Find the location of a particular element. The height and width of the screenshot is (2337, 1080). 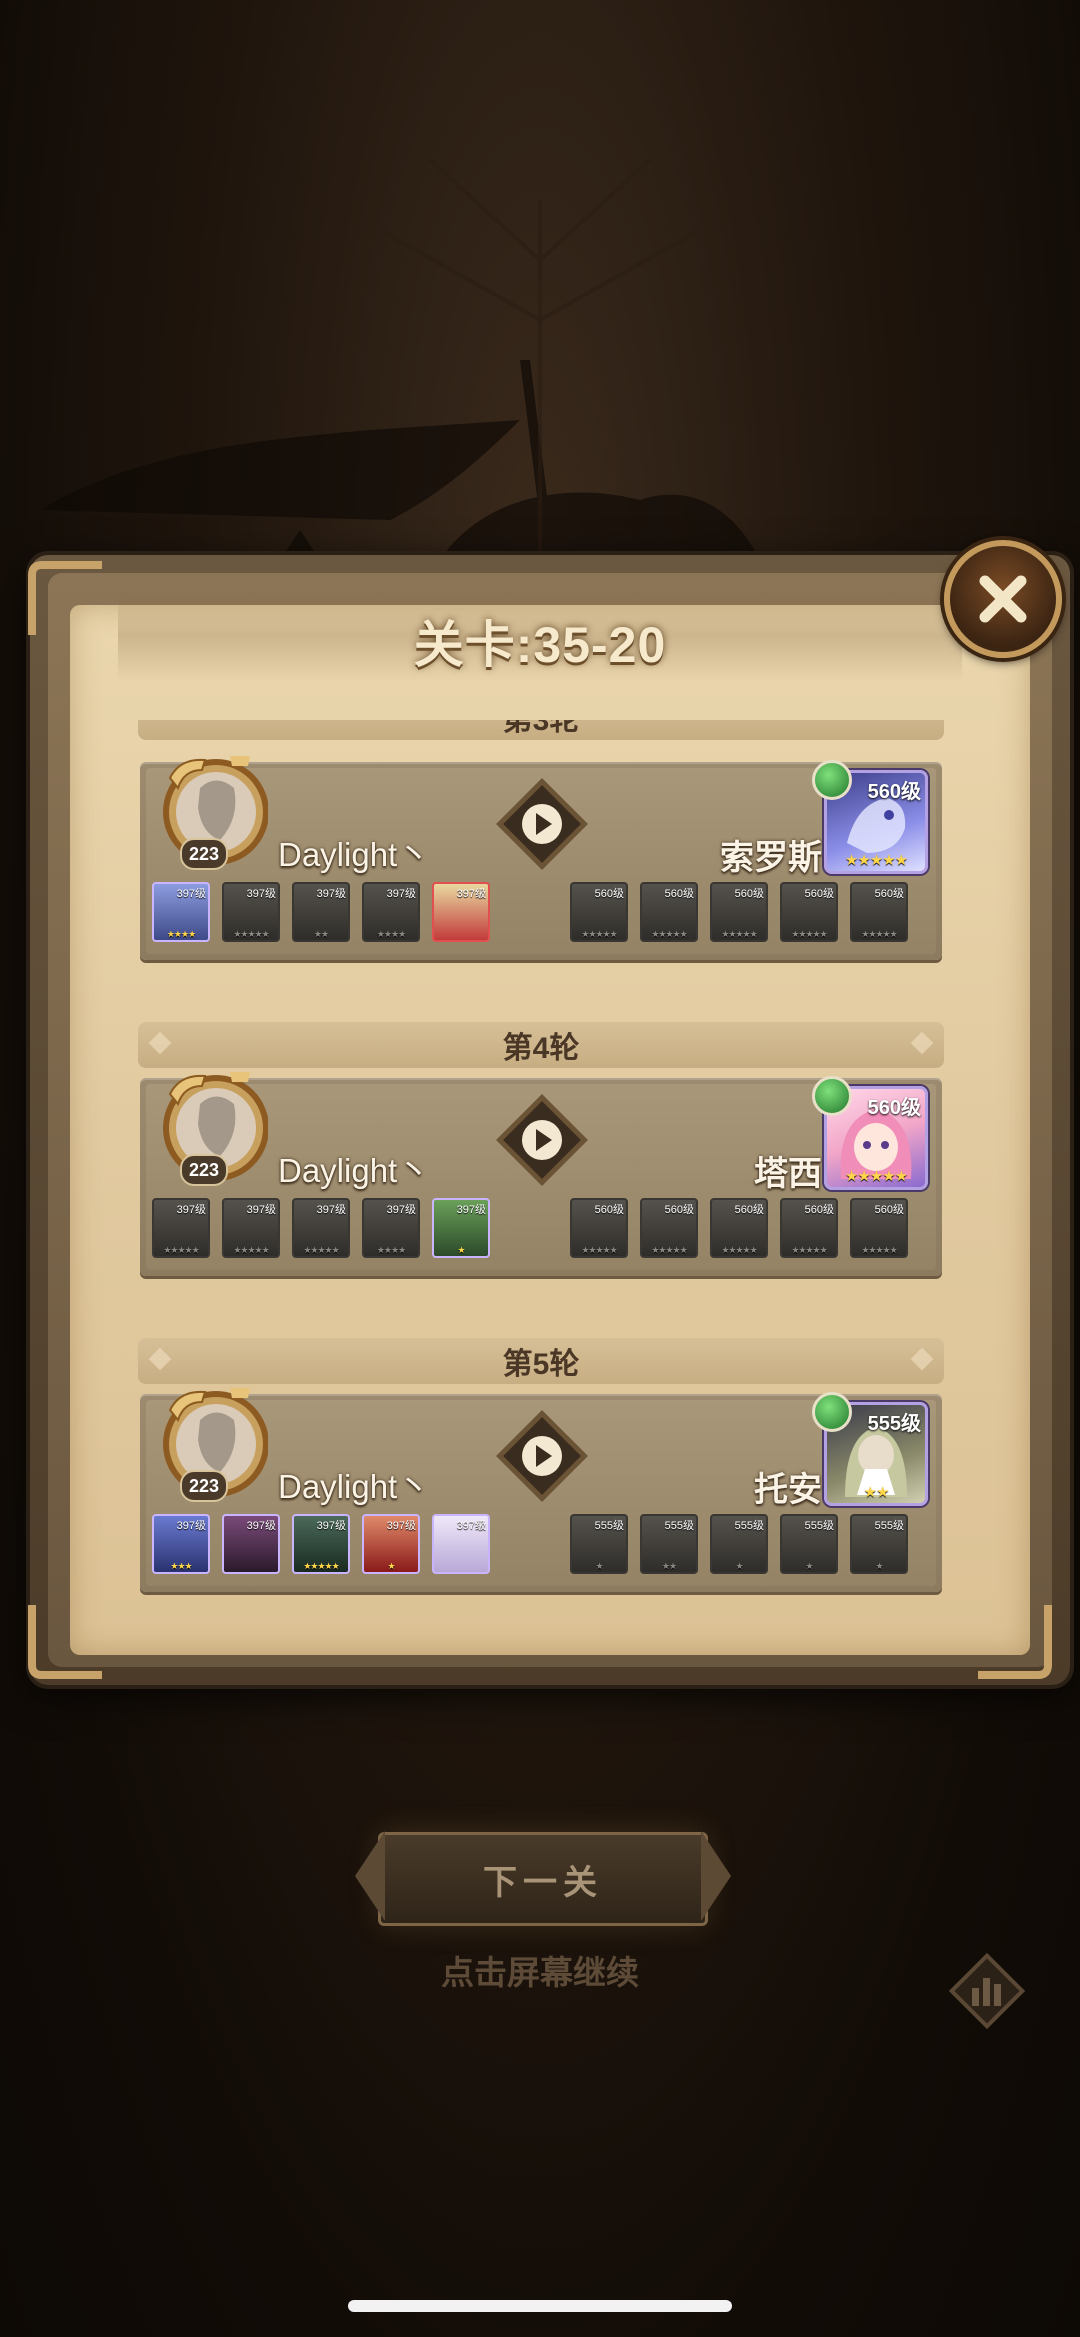

wing-ornament-icon is located at coordinates (370, 1876).